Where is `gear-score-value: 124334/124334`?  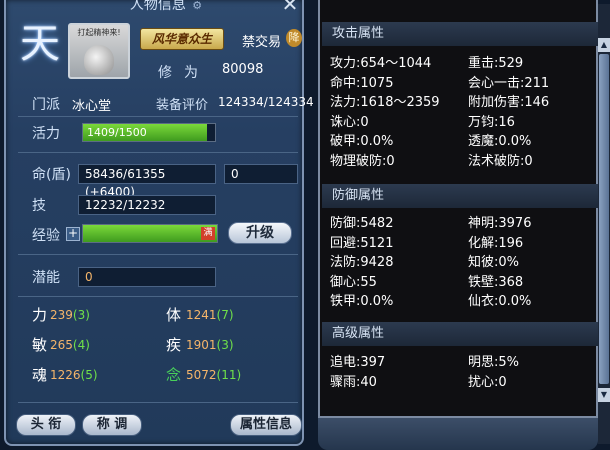
gear-score-value: 124334/124334 is located at coordinates (266, 102).